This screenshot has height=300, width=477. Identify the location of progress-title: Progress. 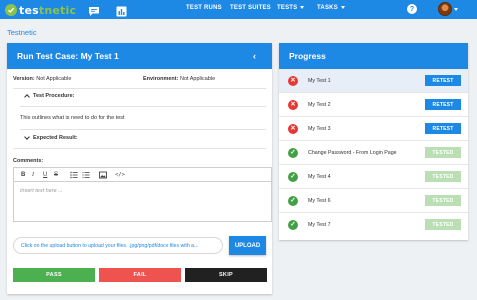
(307, 56).